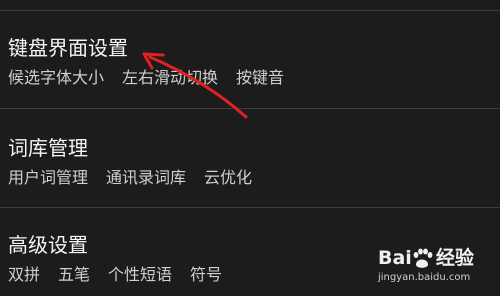  What do you see at coordinates (48, 245) in the screenshot?
I see `advanced-settings-title: 高级设置` at bounding box center [48, 245].